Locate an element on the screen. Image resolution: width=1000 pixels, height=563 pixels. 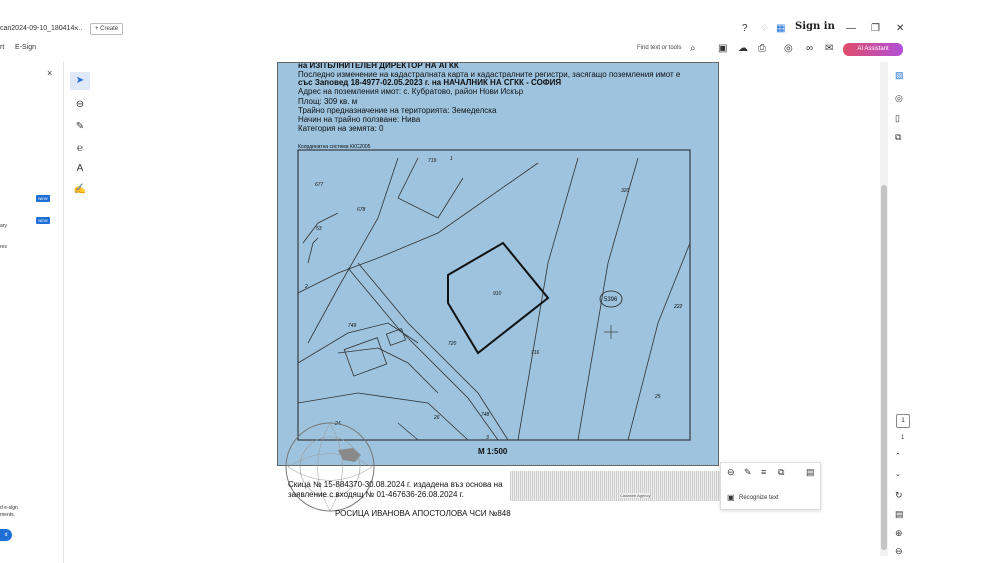
select-cursor-icon: ➤ is located at coordinates (80, 81).